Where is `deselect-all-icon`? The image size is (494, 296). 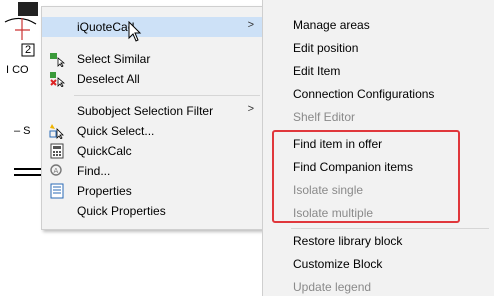 deselect-all-icon is located at coordinates (57, 79).